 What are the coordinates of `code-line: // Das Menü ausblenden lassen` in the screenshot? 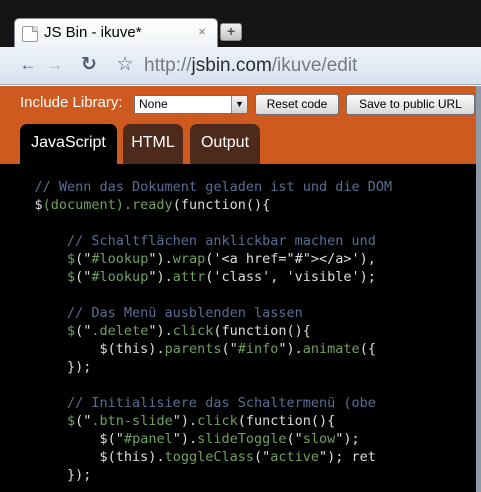 It's located at (197, 313).